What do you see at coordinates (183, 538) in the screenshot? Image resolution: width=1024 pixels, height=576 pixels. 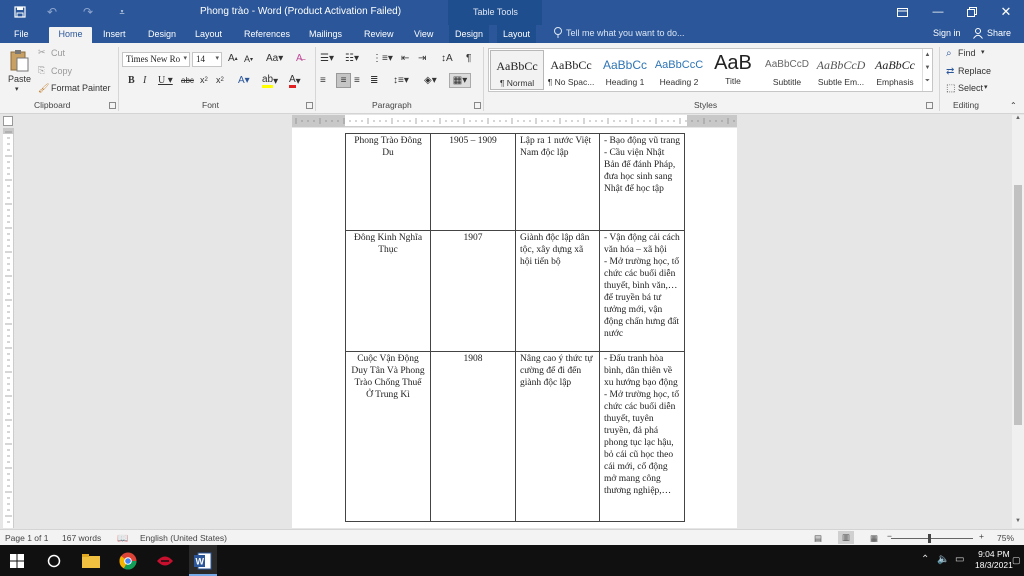 I see `language-indicator: English (United States)` at bounding box center [183, 538].